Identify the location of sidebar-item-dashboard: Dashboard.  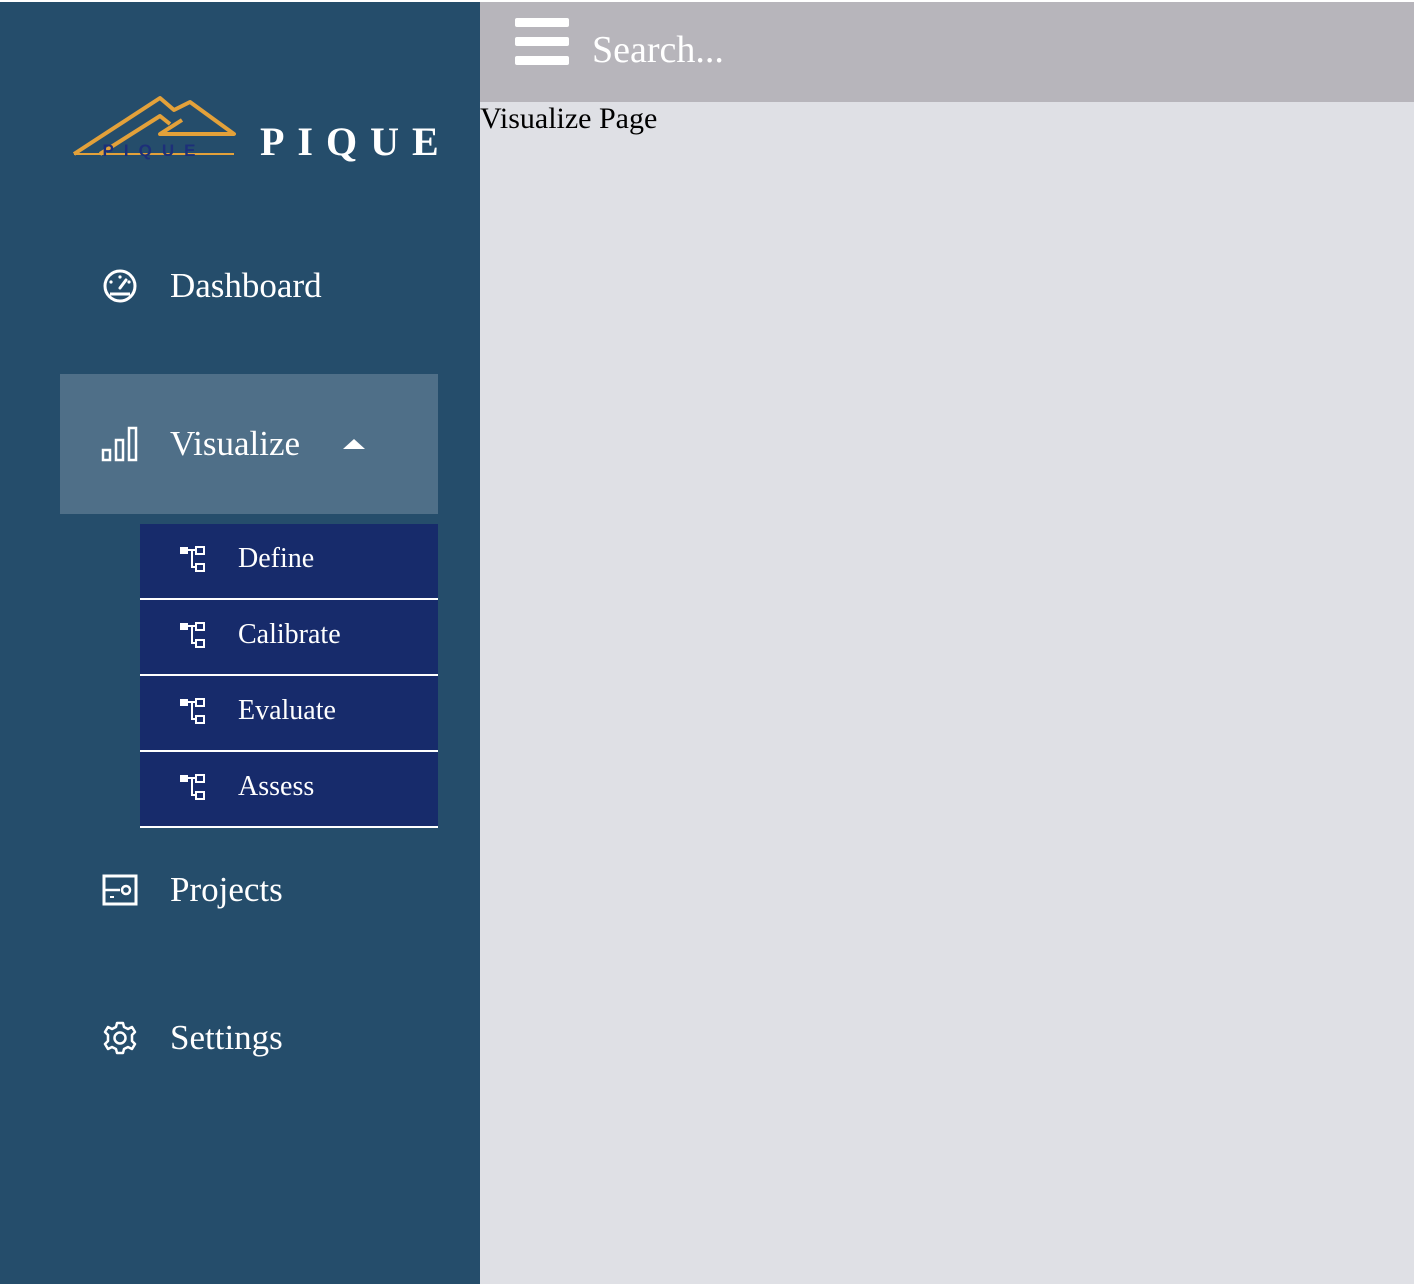
(249, 286).